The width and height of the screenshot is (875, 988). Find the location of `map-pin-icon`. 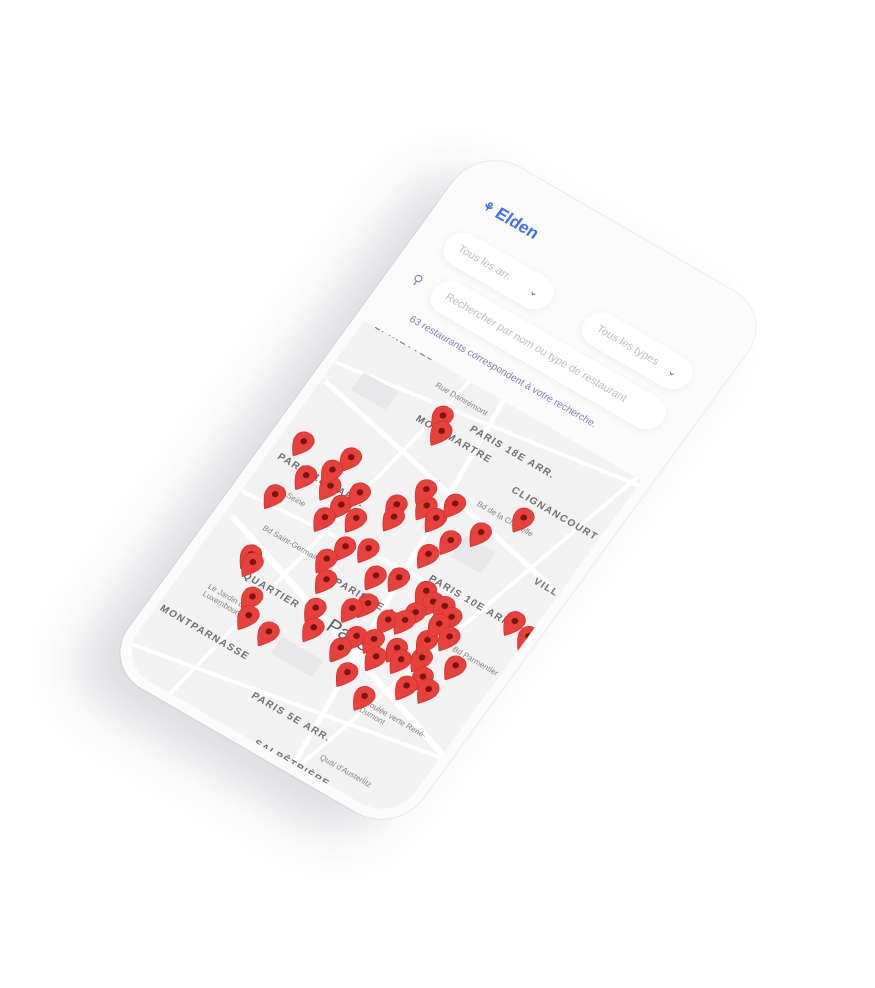

map-pin-icon is located at coordinates (226, 745).